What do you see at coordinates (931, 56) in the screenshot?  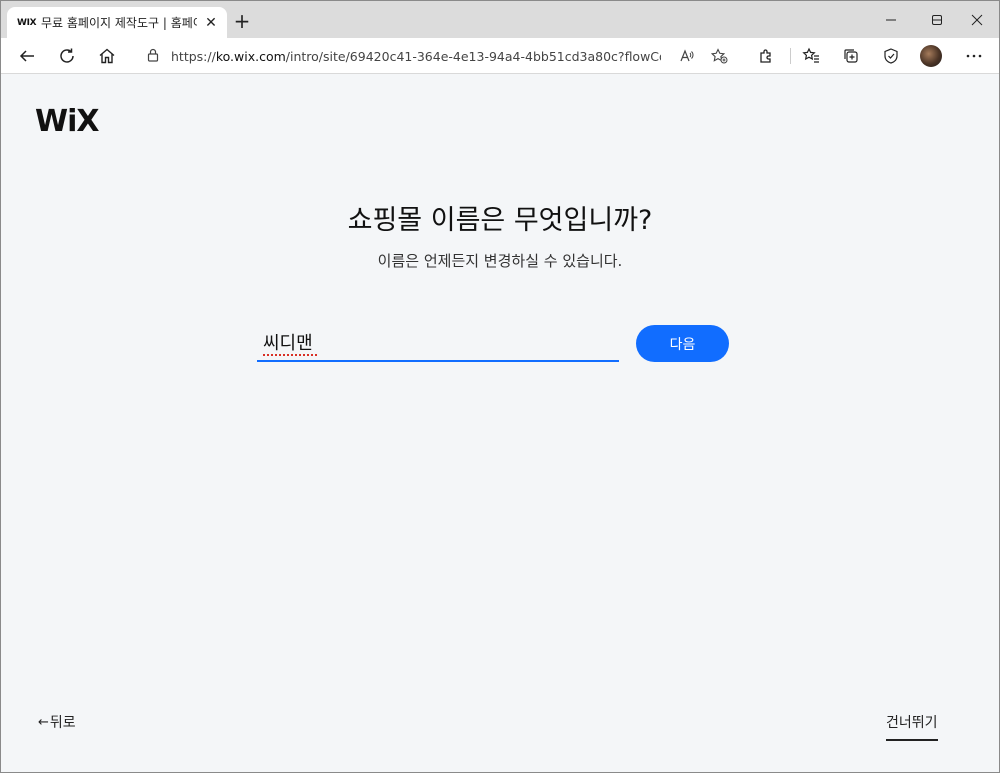 I see `profile-avatar` at bounding box center [931, 56].